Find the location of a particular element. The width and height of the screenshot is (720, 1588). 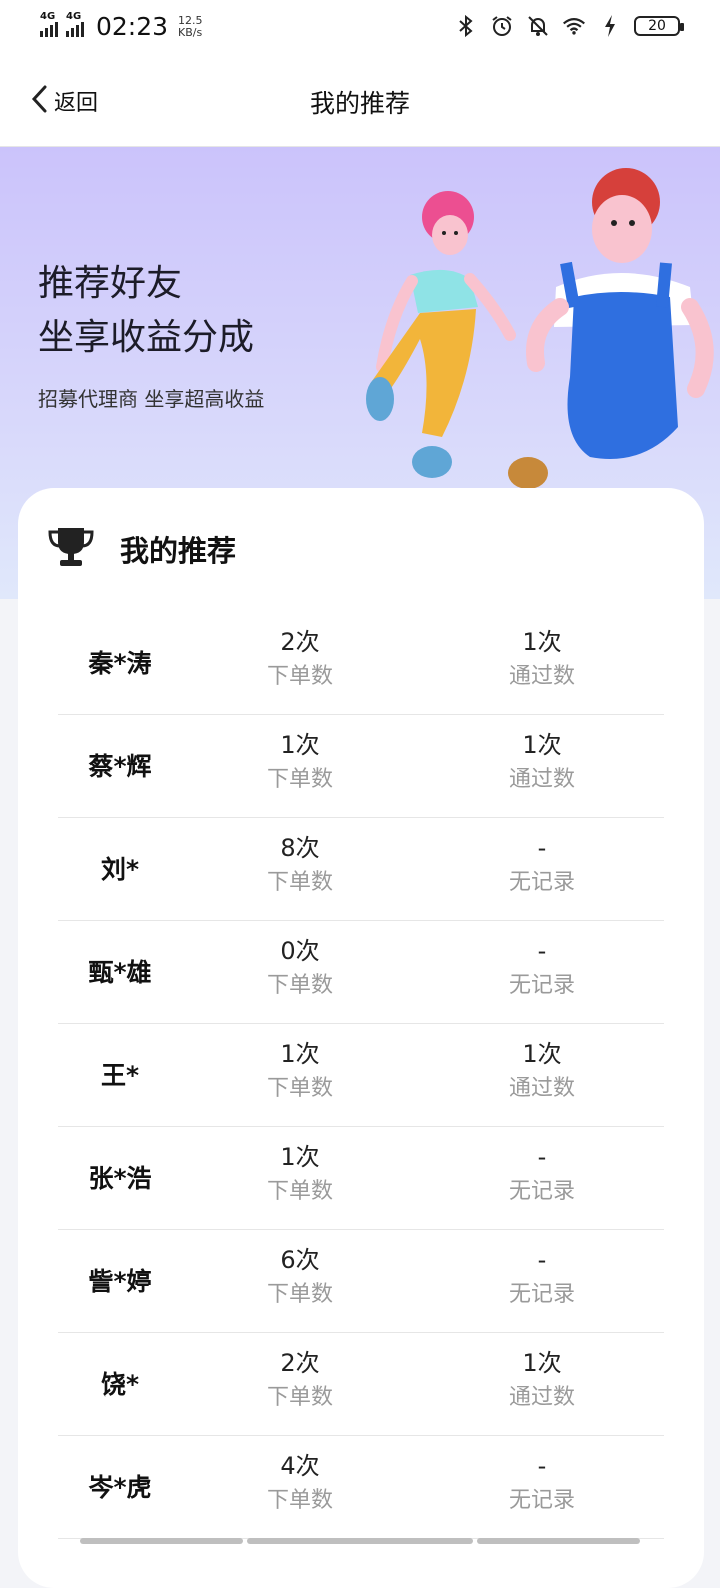

status-left: 4G 4G 02:23 12.5 KB/s is located at coordinates (121, 26).